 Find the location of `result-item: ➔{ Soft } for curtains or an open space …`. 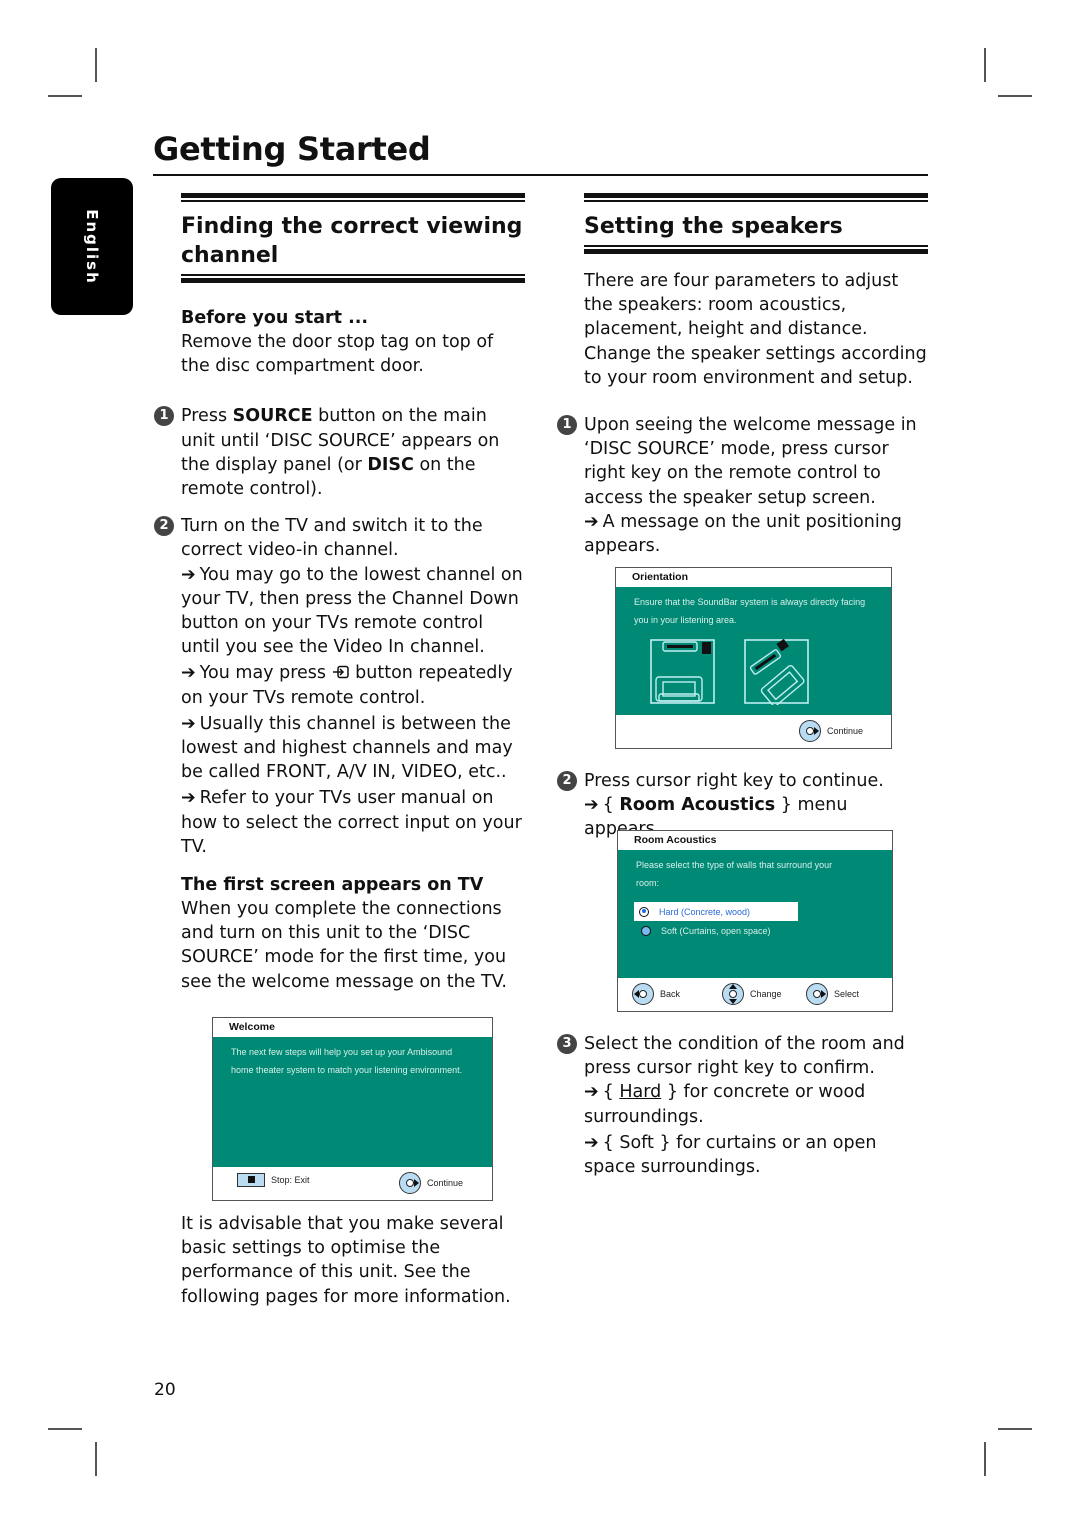

result-item: ➔{ Soft } for curtains or an open space … is located at coordinates (756, 1155).